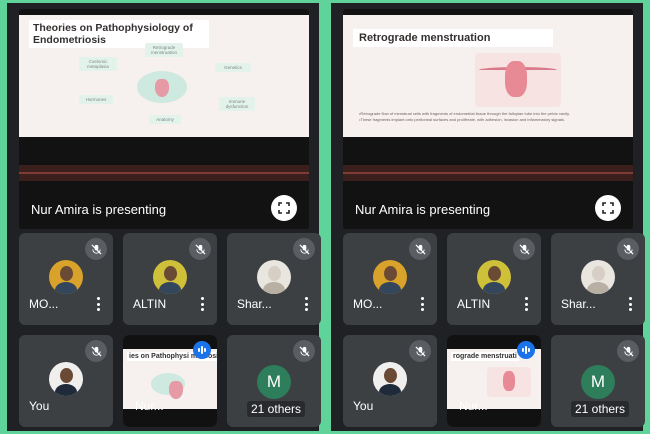  I want to click on slide-title: Retrograde menstruation, so click(453, 38).